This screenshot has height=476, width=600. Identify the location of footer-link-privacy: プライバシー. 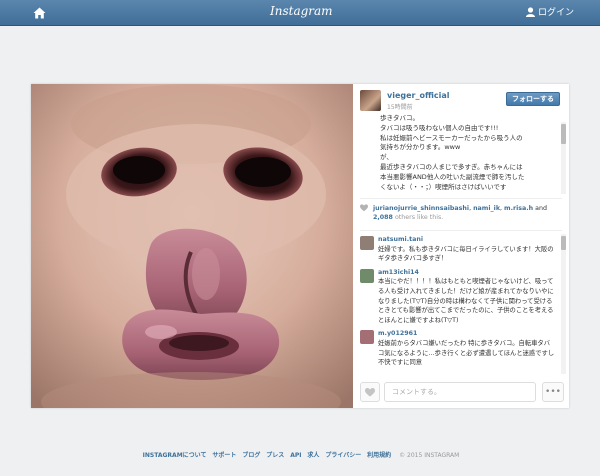
(343, 455).